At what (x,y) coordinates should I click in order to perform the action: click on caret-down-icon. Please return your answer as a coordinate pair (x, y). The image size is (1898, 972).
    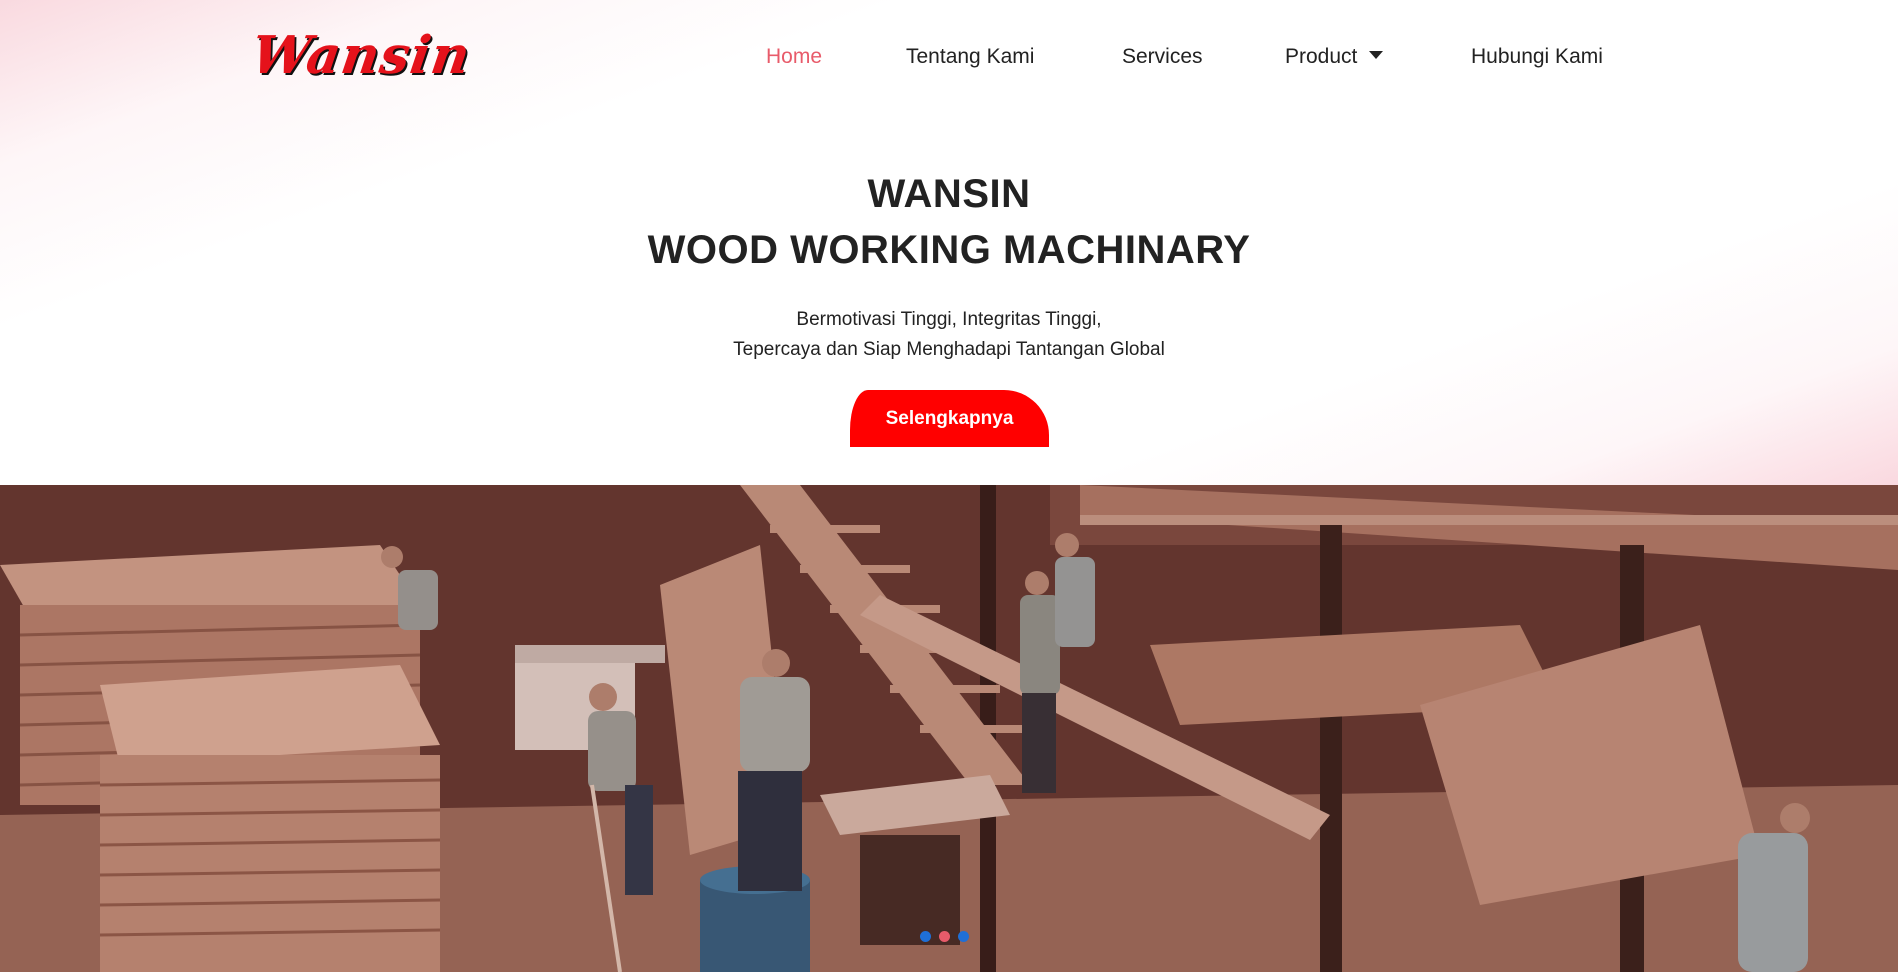
    Looking at the image, I should click on (1376, 55).